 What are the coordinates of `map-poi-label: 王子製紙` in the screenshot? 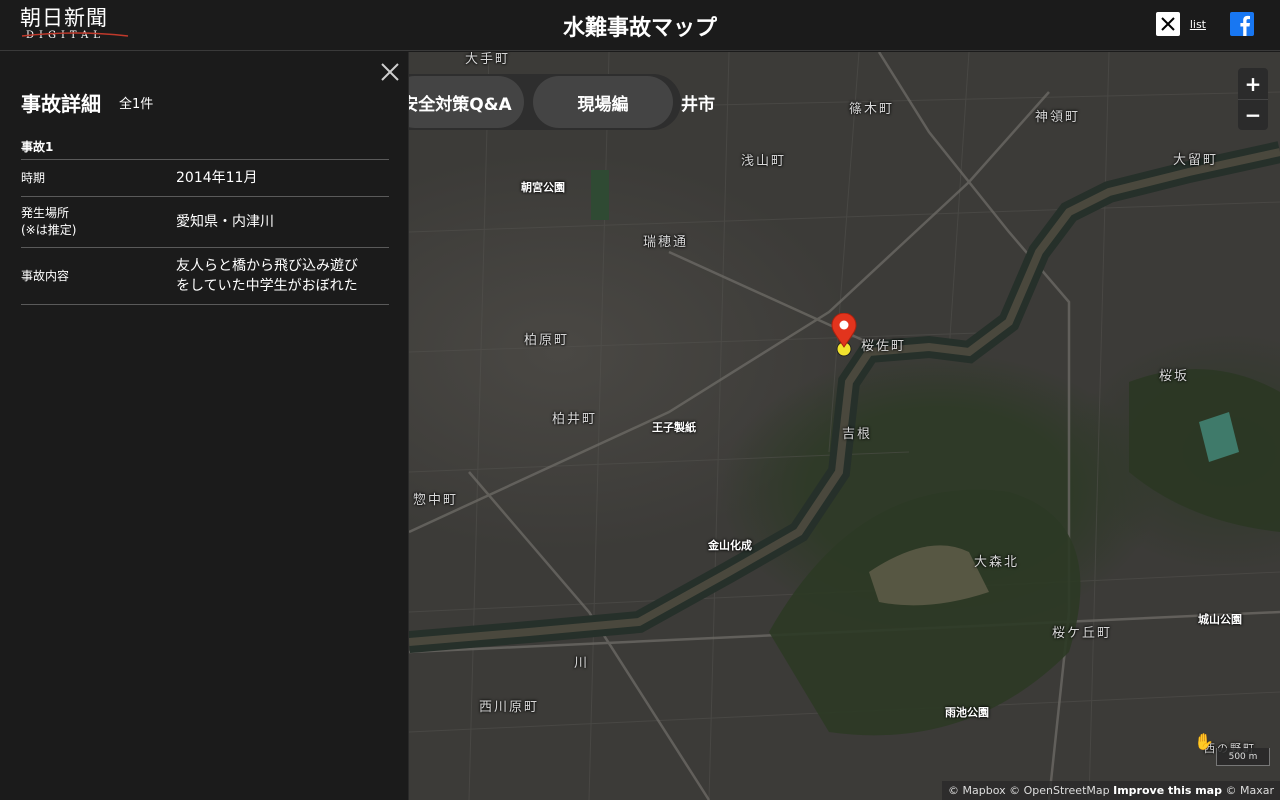 It's located at (674, 427).